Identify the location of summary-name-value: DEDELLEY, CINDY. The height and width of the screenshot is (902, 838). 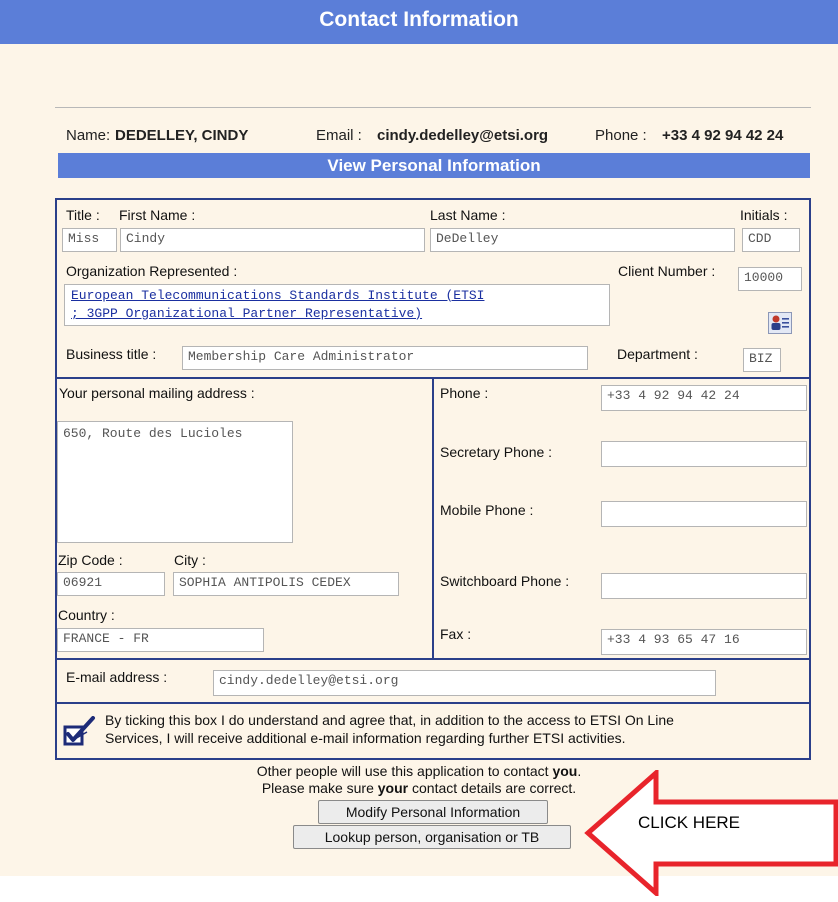
(182, 135).